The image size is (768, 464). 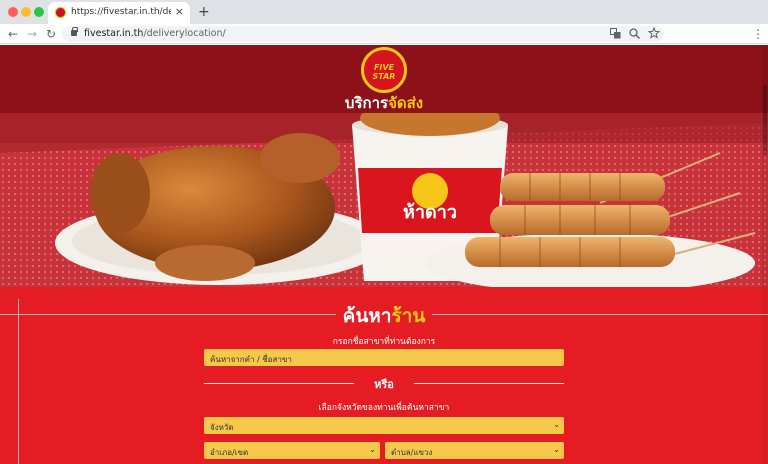 What do you see at coordinates (384, 12) in the screenshot?
I see `browser-tab-bar: https://fivestar.in.th/deliverylo × +` at bounding box center [384, 12].